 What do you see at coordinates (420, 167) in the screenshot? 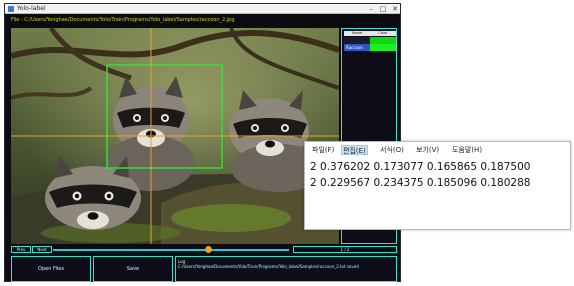
I see `label-line: 2 0.376202 0.173077 0.165865 0.187500` at bounding box center [420, 167].